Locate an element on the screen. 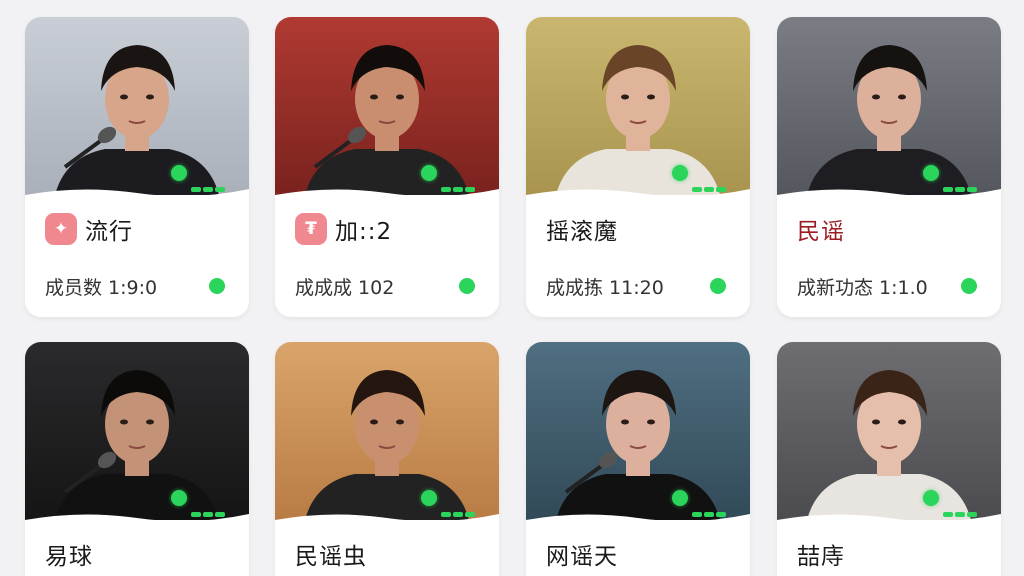 This screenshot has height=576, width=1024. channel-card: 民谣成新功态 1:1.0 is located at coordinates (889, 167).